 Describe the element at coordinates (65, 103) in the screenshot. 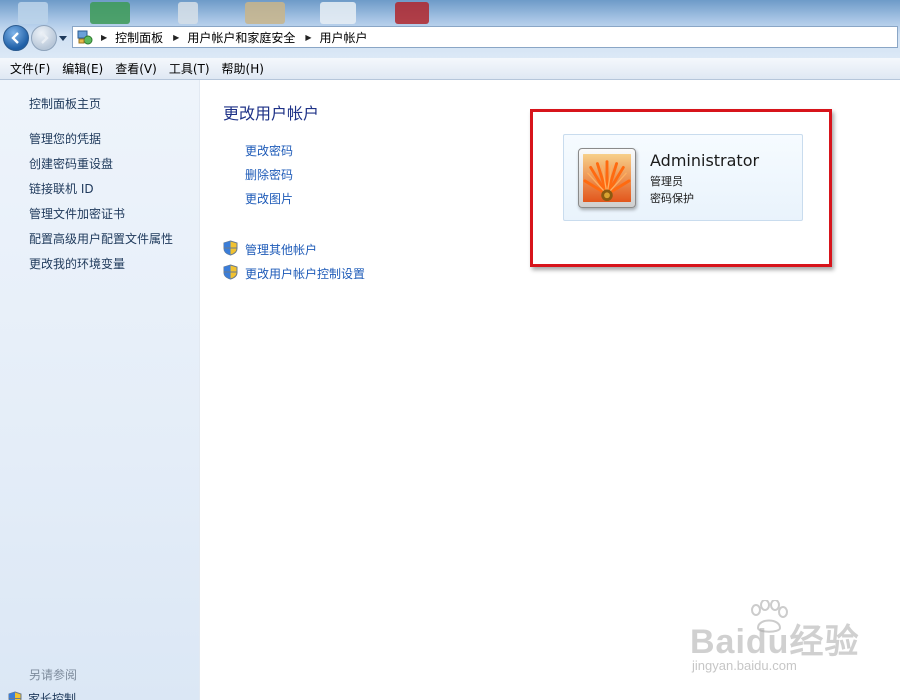

I see `control-panel-home-link: 控制面板主页` at that location.